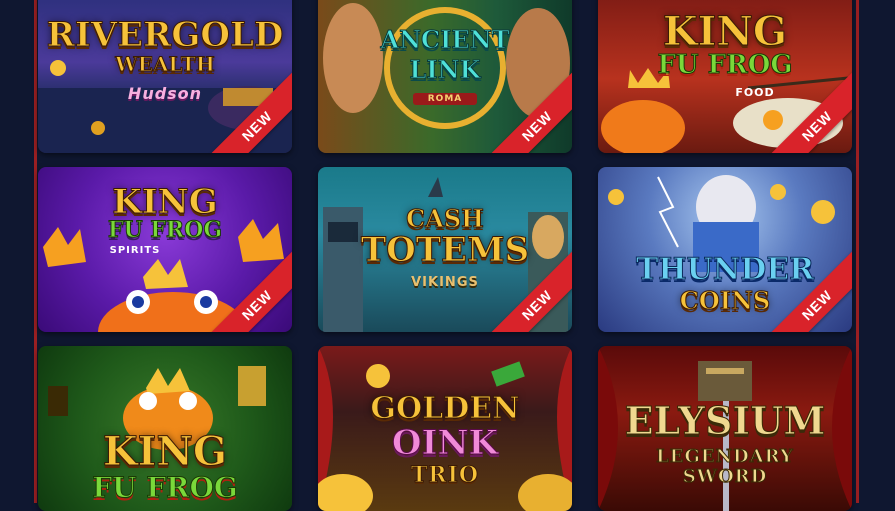  I want to click on game-tile-rivergold-wealth: RIVERGOLD WEALTH Hudson NEW, so click(165, 76).